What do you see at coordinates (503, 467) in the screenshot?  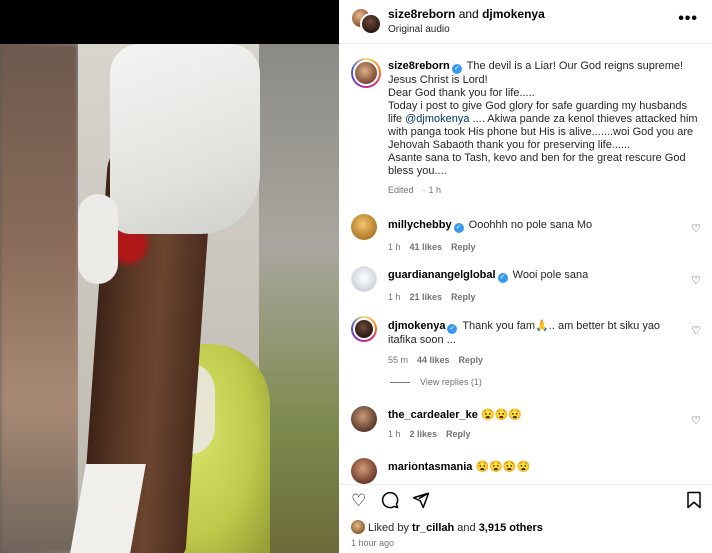 I see `comment-text: 😧😧😧😧` at bounding box center [503, 467].